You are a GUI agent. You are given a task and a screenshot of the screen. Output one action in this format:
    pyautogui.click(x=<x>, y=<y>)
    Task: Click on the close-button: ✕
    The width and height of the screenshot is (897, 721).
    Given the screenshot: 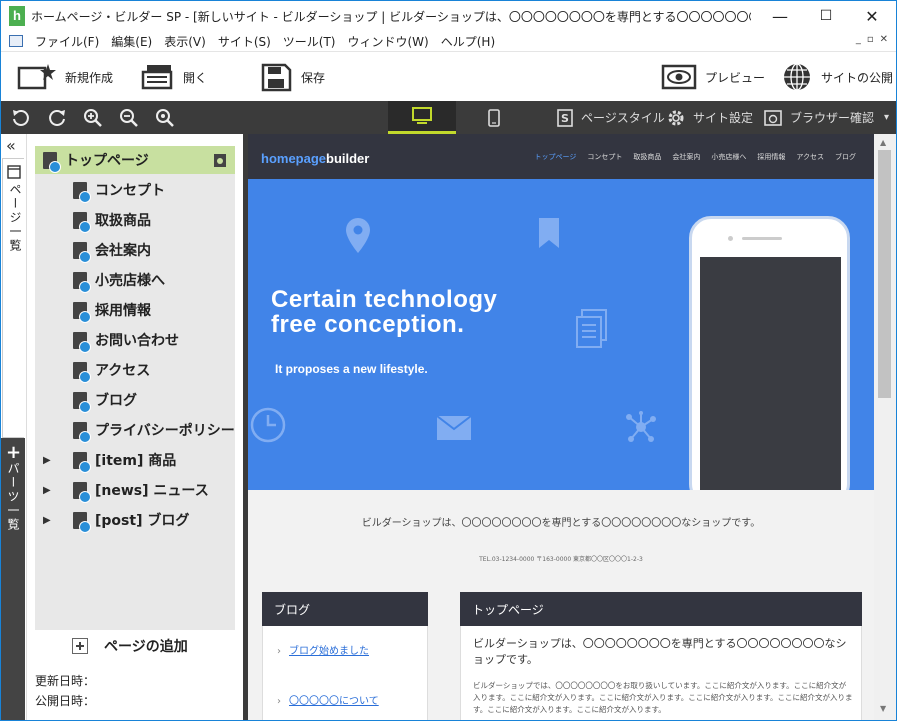 What is the action you would take?
    pyautogui.click(x=872, y=16)
    